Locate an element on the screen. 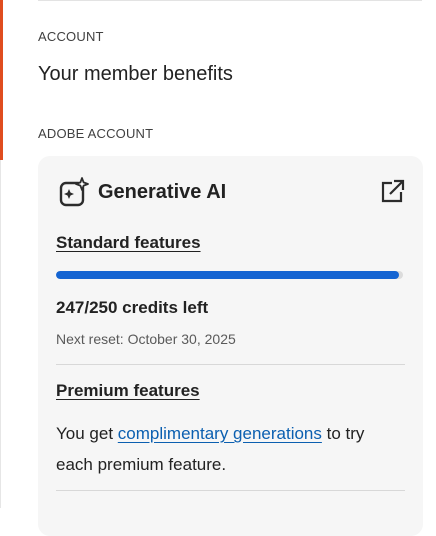 The image size is (436, 536). credits-progress-bar is located at coordinates (229, 275).